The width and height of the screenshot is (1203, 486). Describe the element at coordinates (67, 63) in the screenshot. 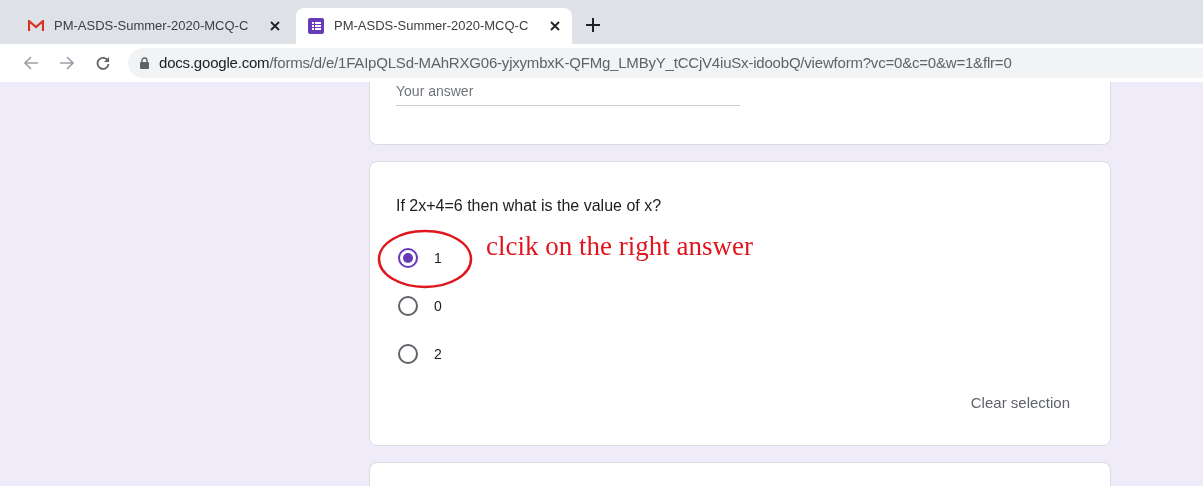

I see `forward-icon` at that location.